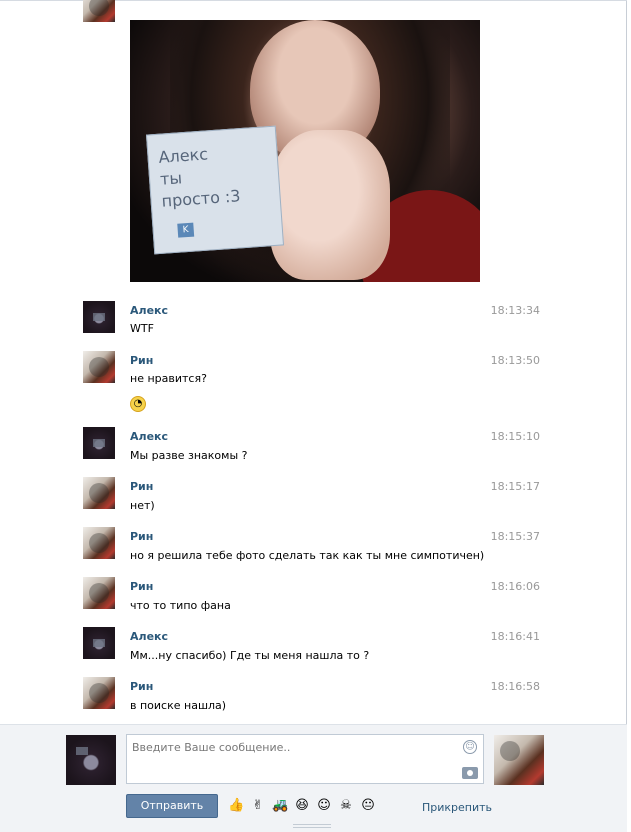 The image size is (631, 832). I want to click on thumbs-up-icon: 👍, so click(236, 806).